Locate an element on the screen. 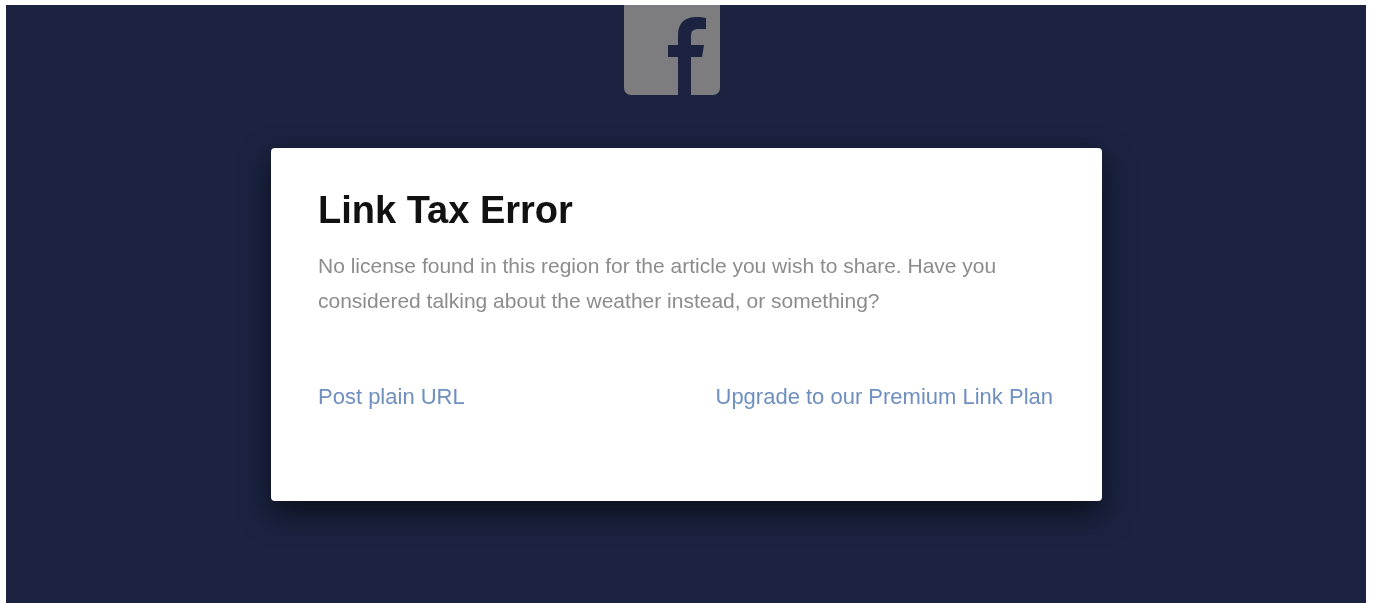  dialog-link: Upgrade to our Premium Link Plan is located at coordinates (884, 397).